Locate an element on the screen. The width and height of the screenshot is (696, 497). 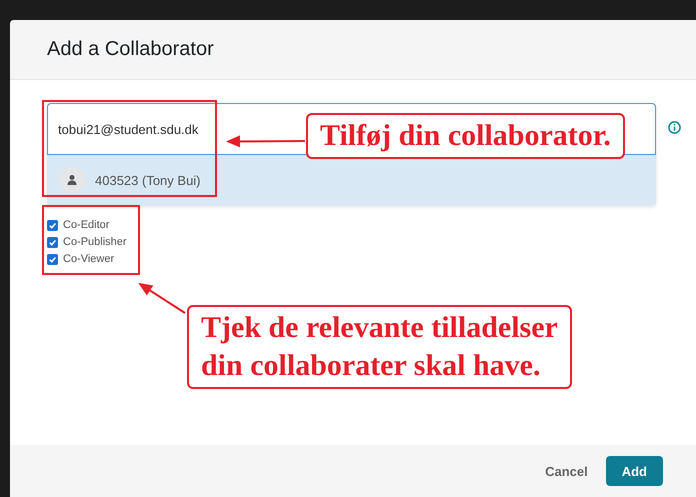
checkbox-label: Co-Publisher is located at coordinates (95, 242).